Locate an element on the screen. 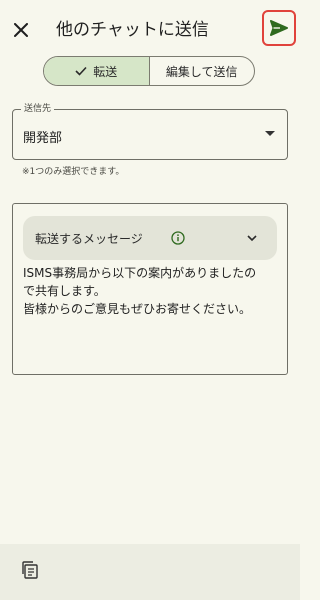  close-button is located at coordinates (21, 30).